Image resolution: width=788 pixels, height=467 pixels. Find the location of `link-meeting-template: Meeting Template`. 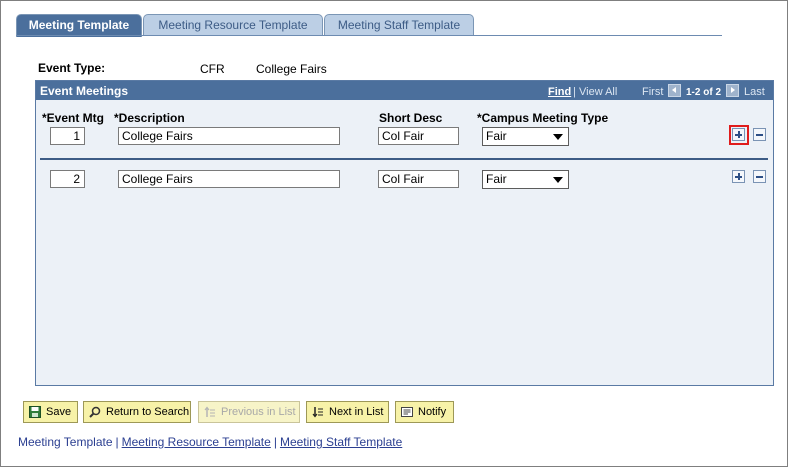

link-meeting-template: Meeting Template is located at coordinates (65, 442).